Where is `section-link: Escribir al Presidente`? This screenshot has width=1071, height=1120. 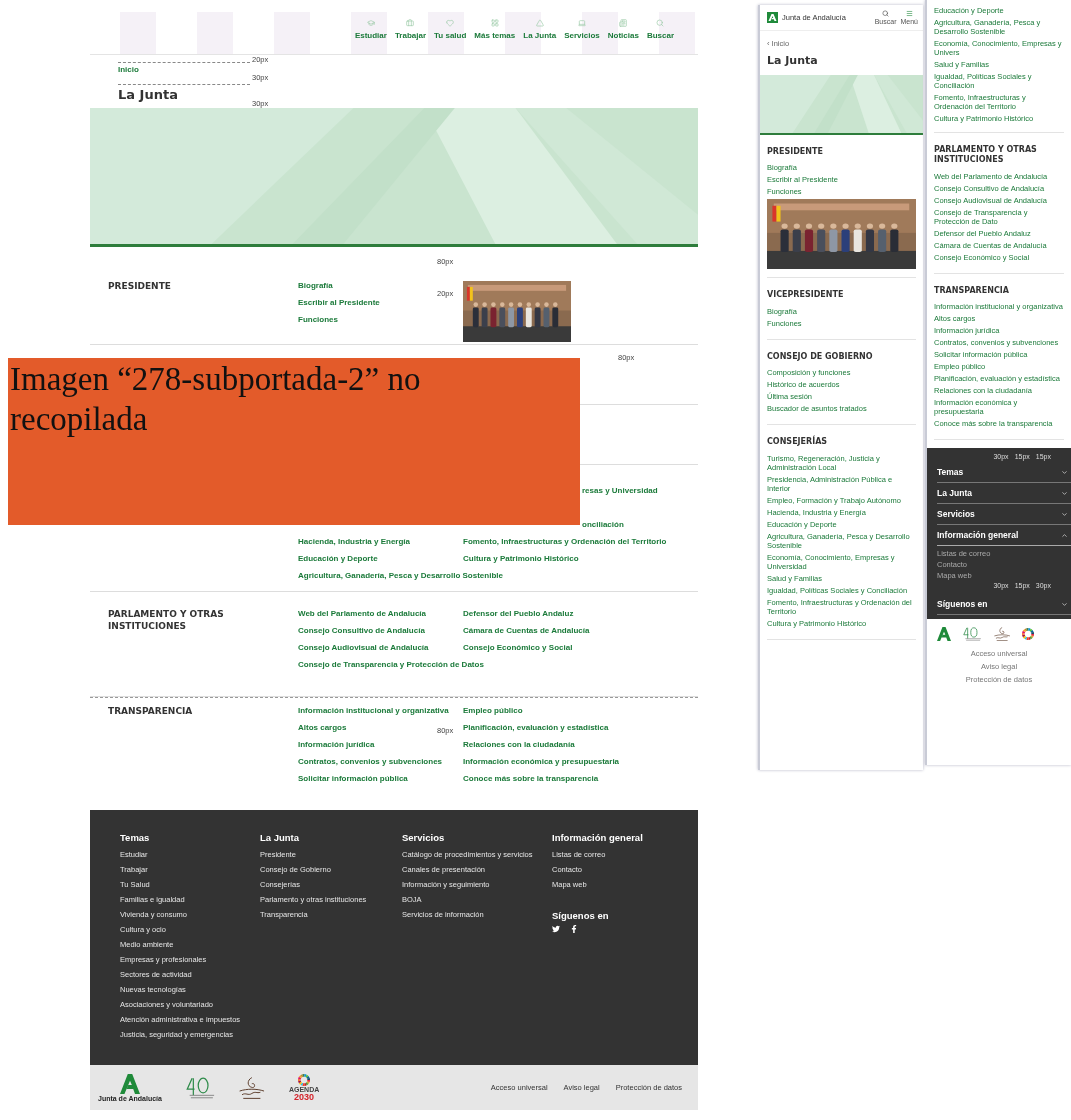
section-link: Escribir al Presidente is located at coordinates (339, 302).